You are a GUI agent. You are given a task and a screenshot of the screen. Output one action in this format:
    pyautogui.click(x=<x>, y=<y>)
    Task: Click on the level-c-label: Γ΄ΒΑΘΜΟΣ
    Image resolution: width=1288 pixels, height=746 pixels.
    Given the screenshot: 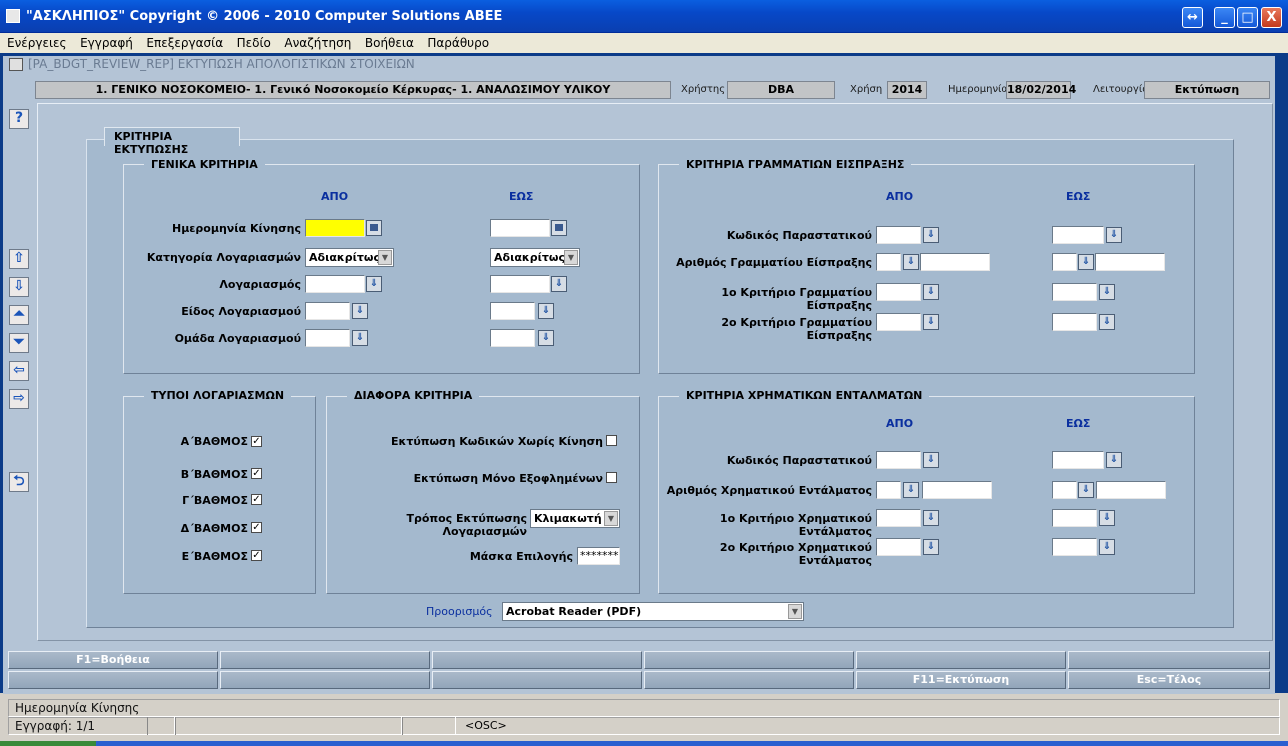 What is the action you would take?
    pyautogui.click(x=215, y=500)
    